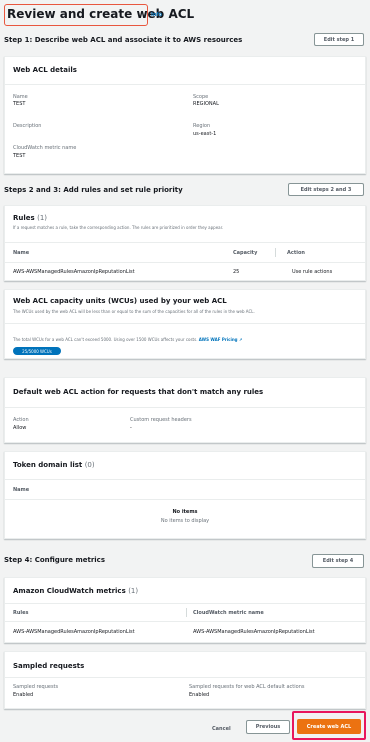  Describe the element at coordinates (131, 428) in the screenshot. I see `headers-value: -` at that location.